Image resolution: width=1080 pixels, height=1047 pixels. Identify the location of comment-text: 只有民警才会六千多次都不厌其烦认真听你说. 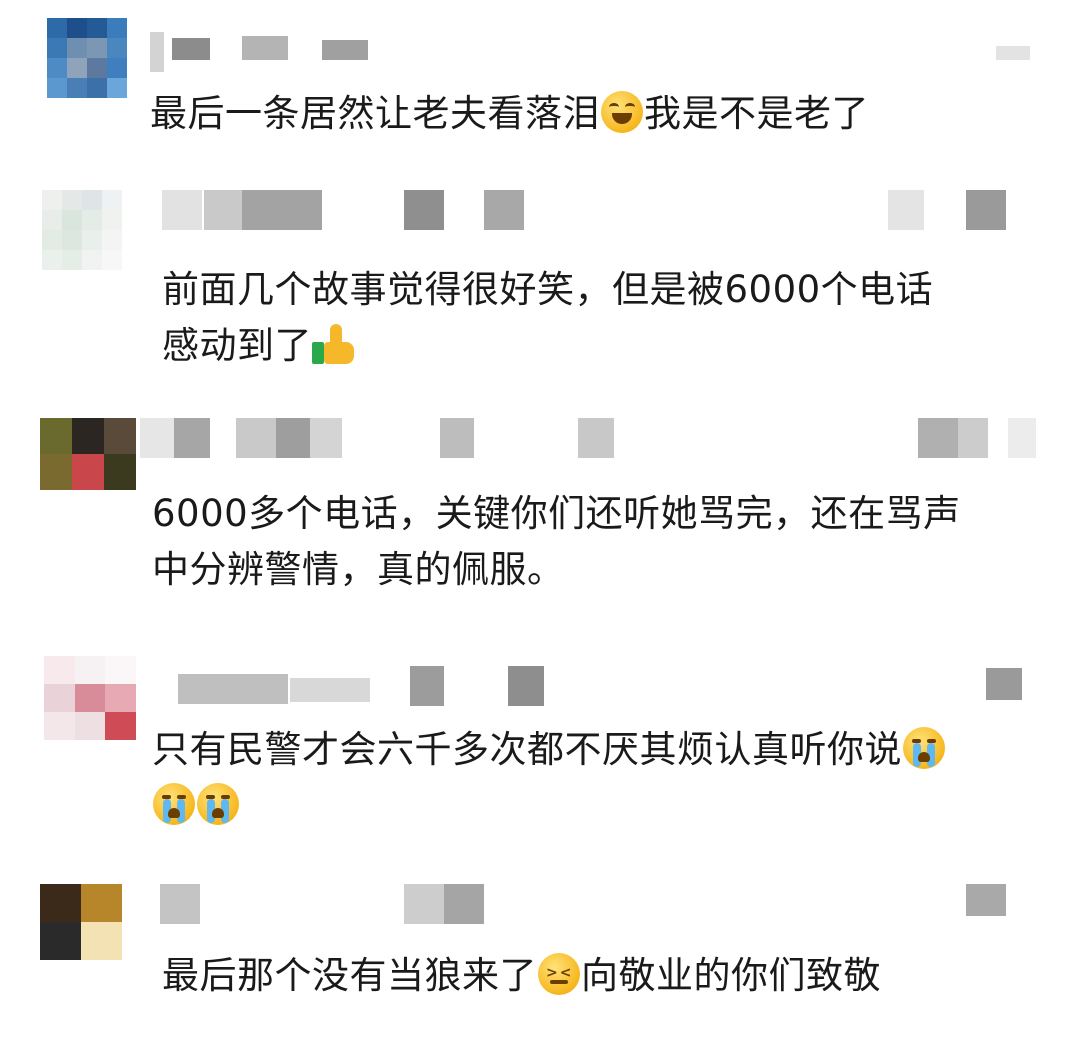
(592, 778).